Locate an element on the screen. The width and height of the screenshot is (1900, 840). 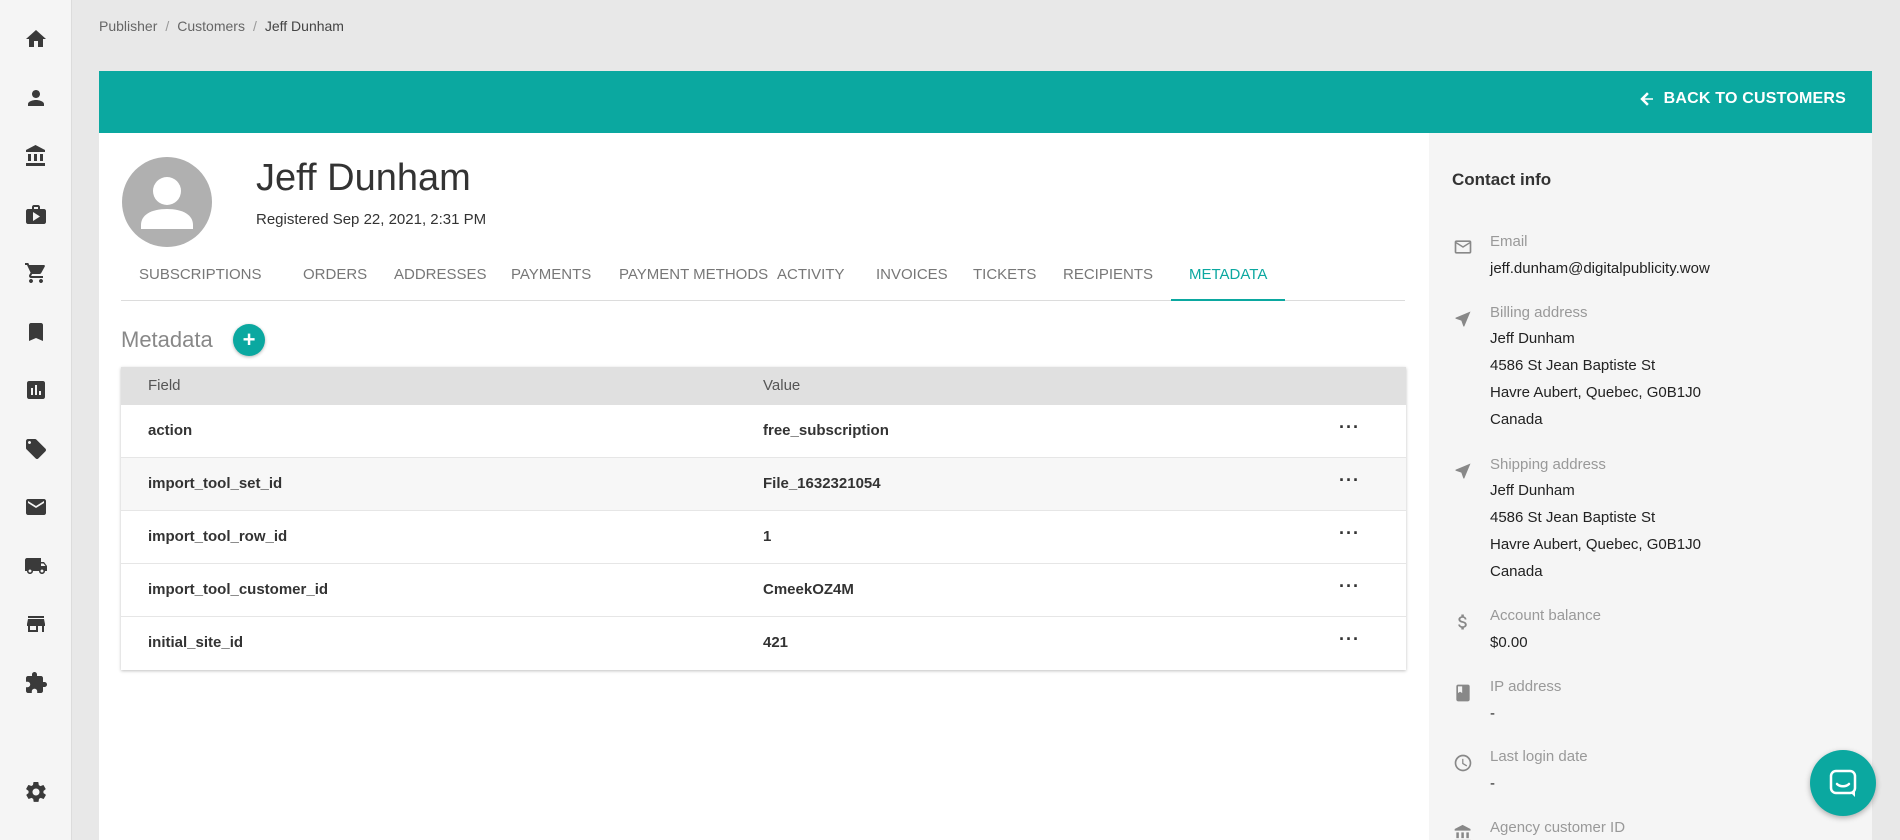
registered-date: Registered Sep 22, 2021, 2:31 PM is located at coordinates (371, 219).